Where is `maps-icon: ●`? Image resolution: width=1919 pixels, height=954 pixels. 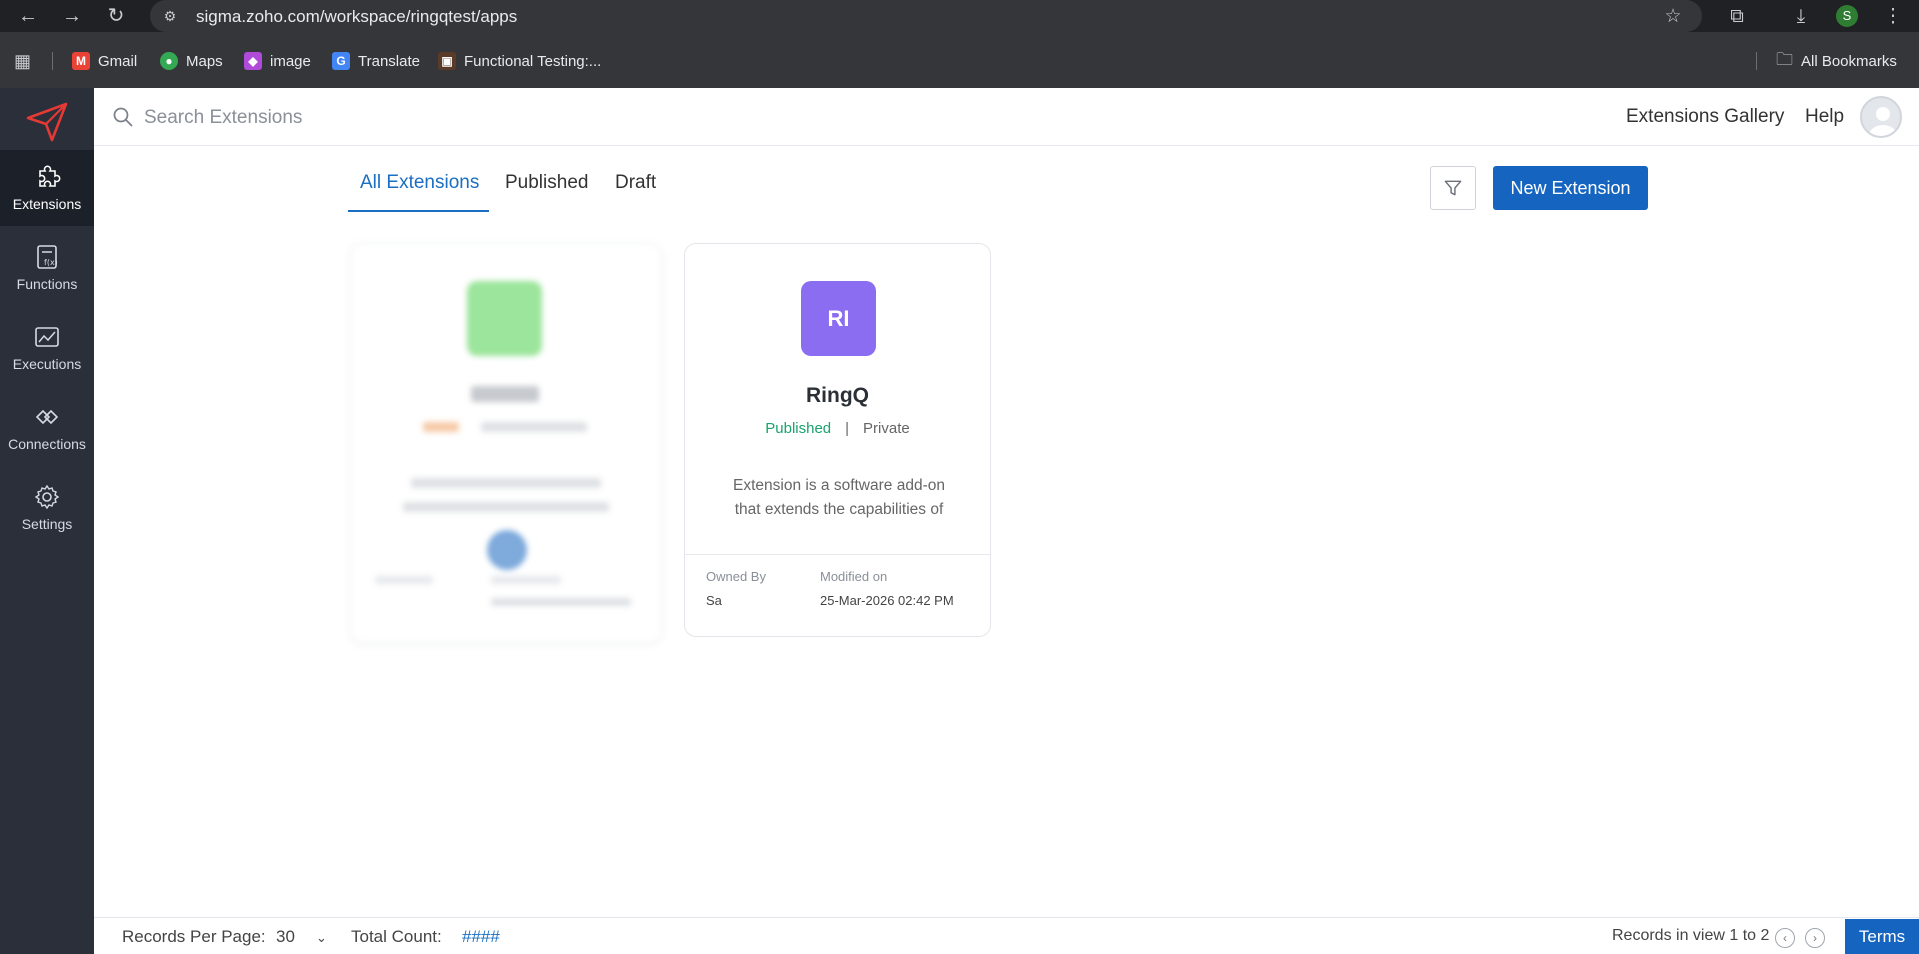 maps-icon: ● is located at coordinates (169, 61).